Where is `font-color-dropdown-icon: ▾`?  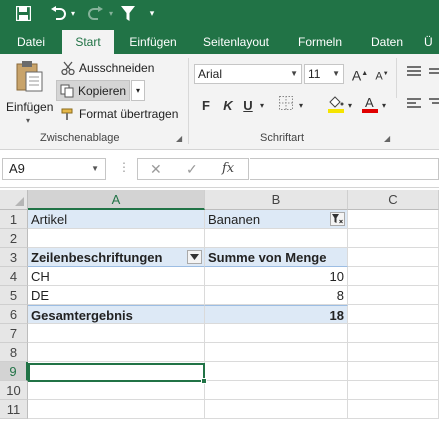
font-color-dropdown-icon: ▾ is located at coordinates (384, 106).